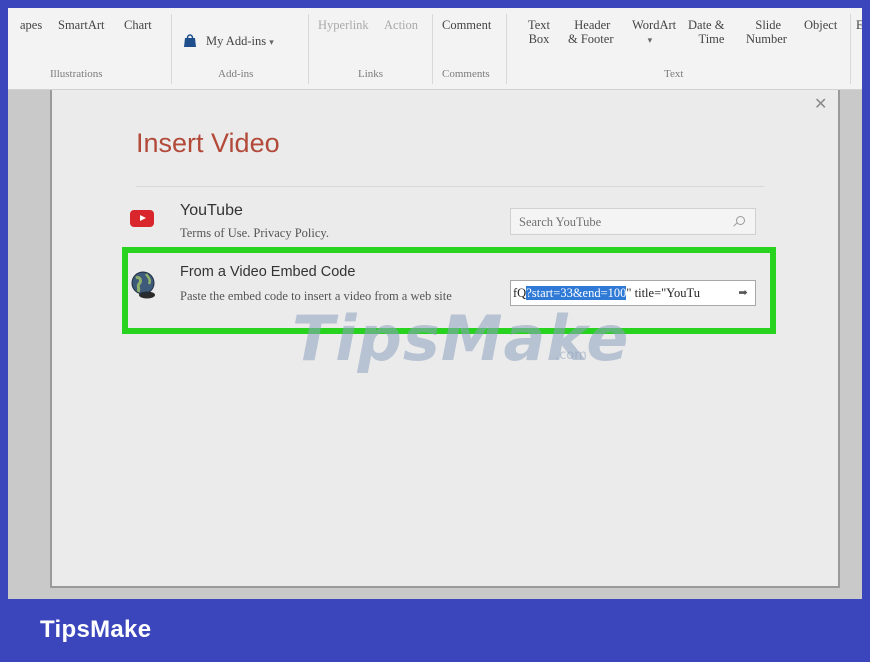 The height and width of the screenshot is (662, 870). I want to click on textbox-label-2: Box, so click(539, 39).